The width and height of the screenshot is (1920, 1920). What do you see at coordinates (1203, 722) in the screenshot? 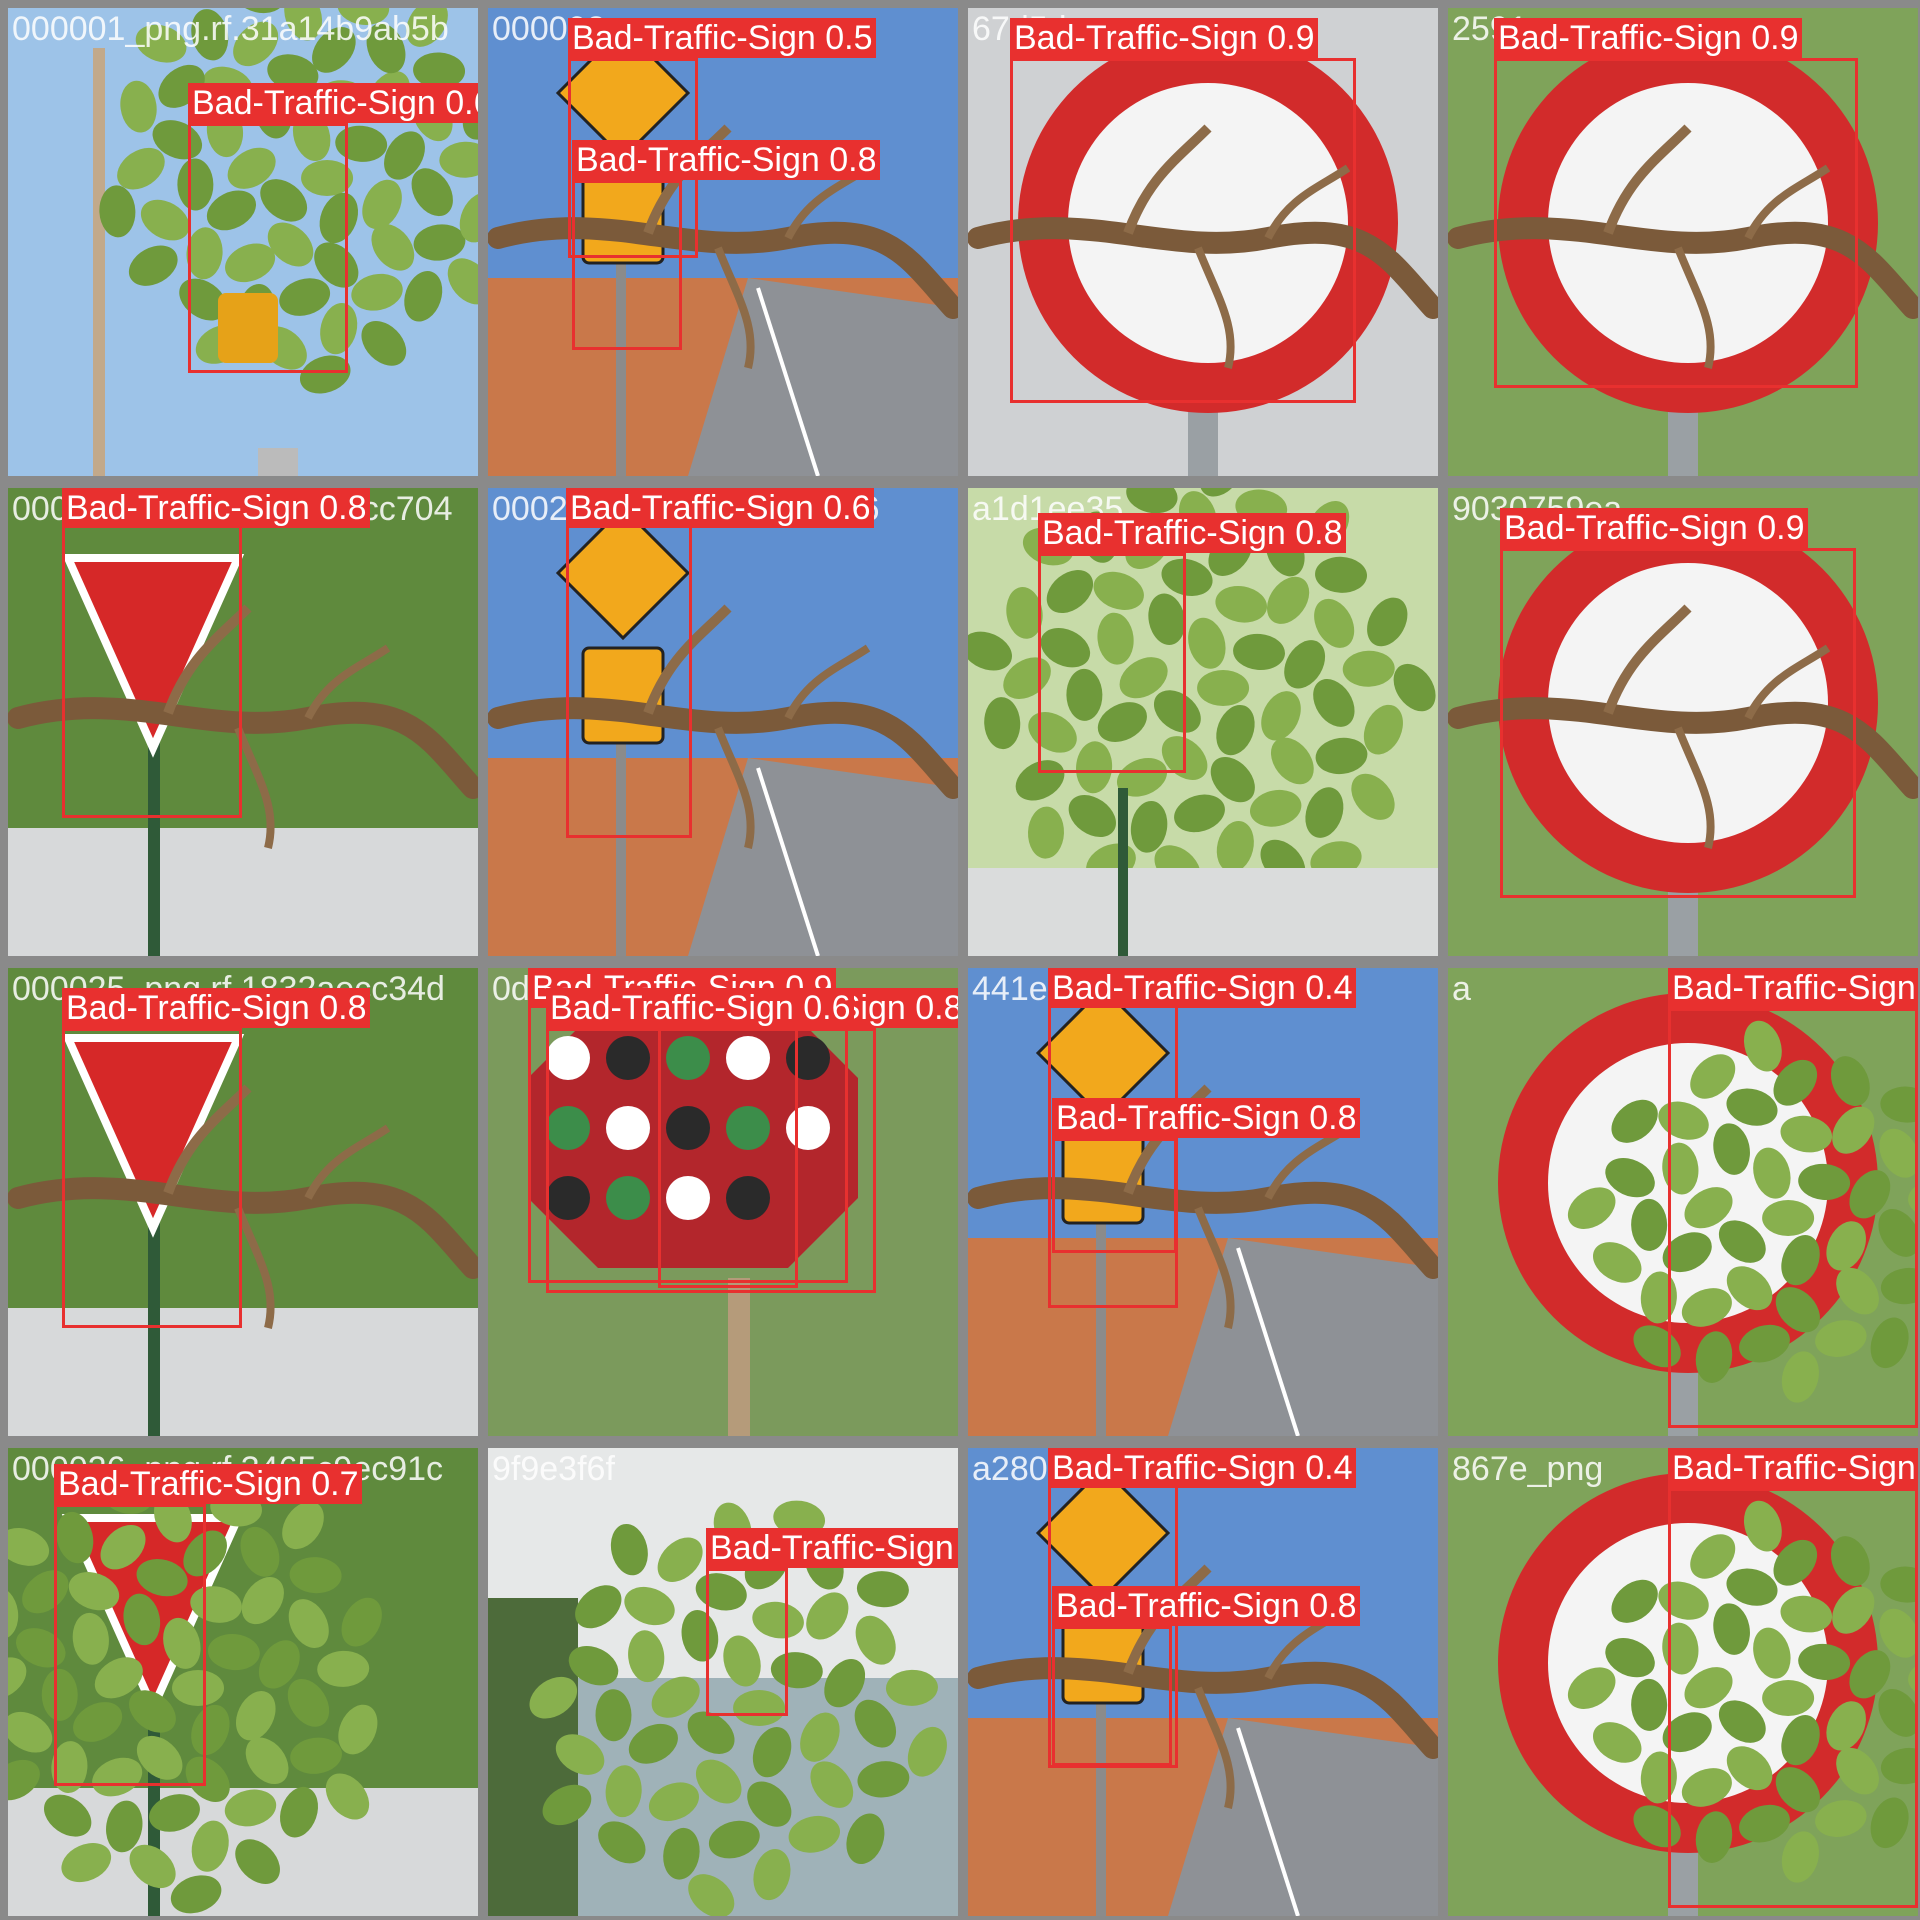
I see `image-tile: a1d1ee35 Bad-Traffic-Sign 0.8` at bounding box center [1203, 722].